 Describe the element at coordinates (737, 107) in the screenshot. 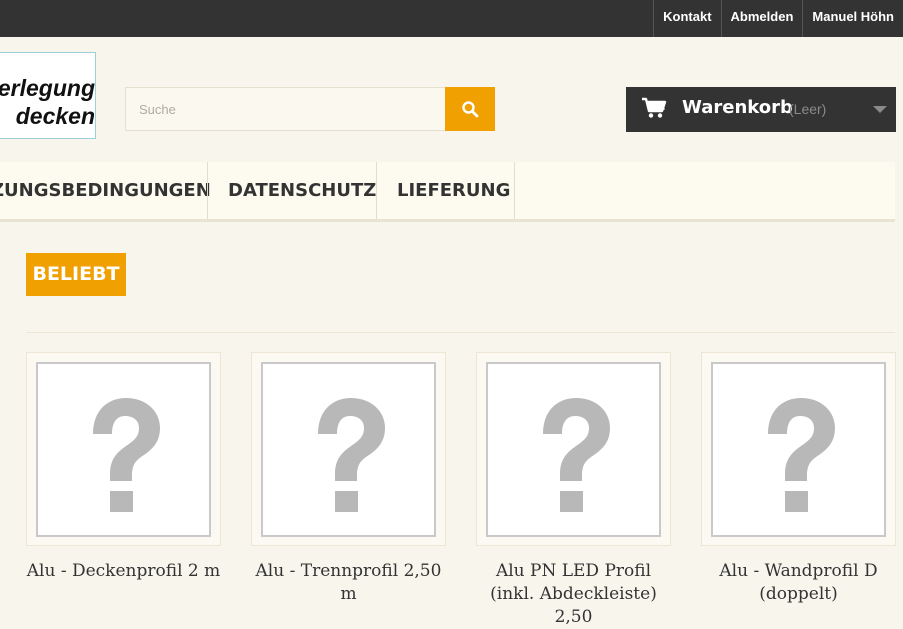

I see `cart-label: Warenkorb` at that location.